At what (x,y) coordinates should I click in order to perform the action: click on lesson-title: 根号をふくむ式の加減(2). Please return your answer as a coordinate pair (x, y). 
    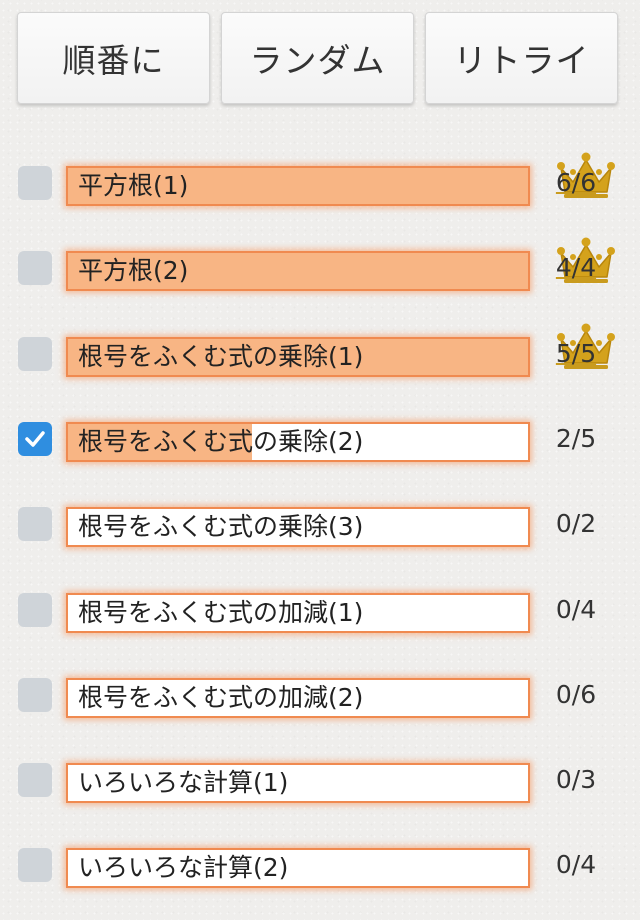
    Looking at the image, I should click on (221, 697).